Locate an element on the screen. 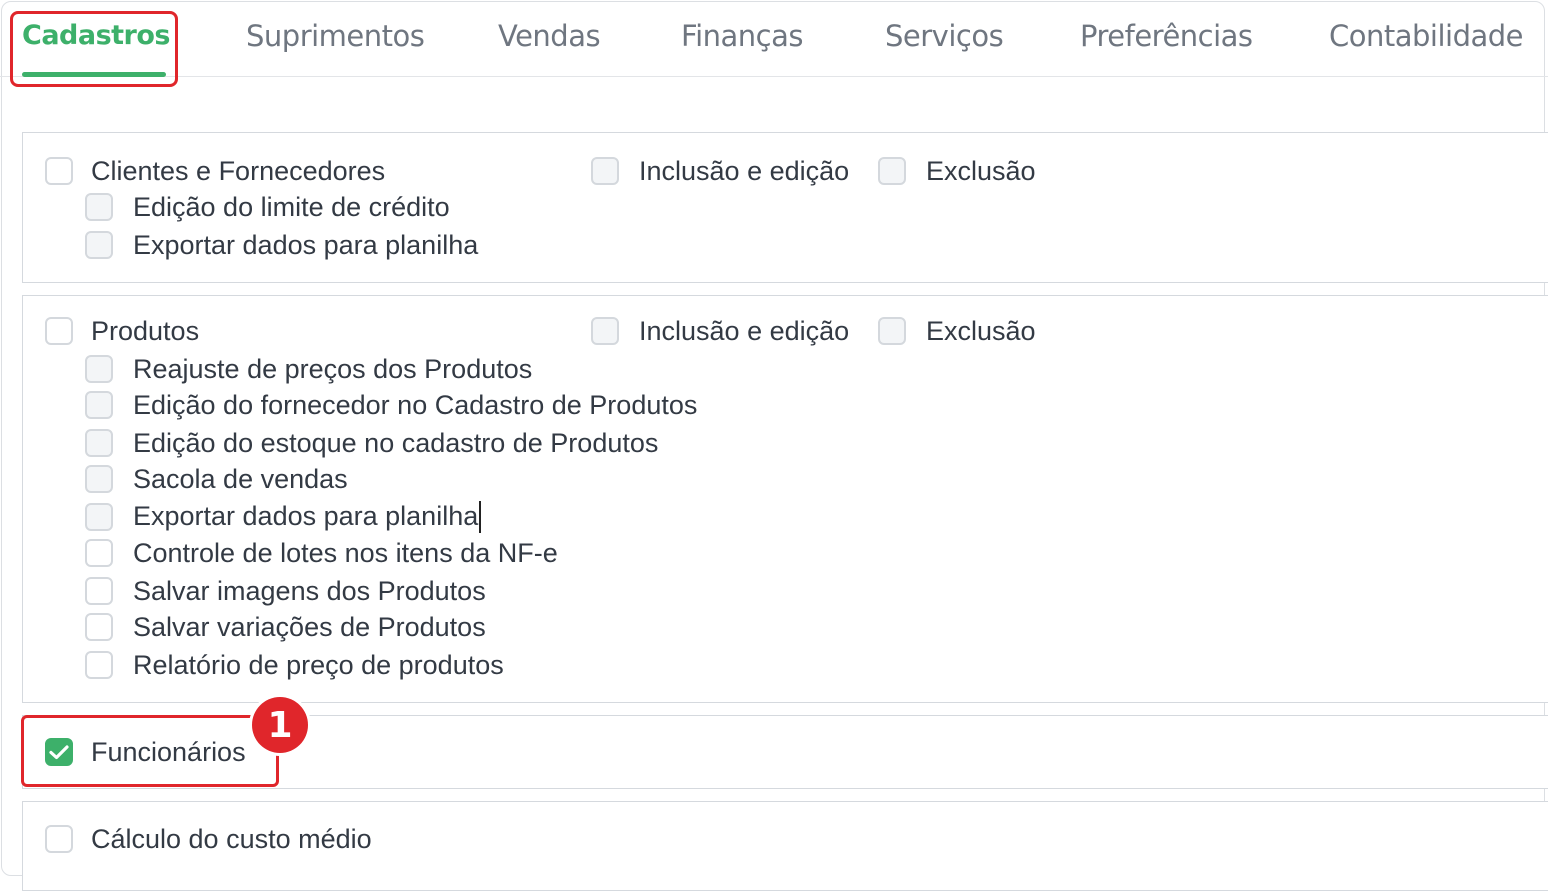 Image resolution: width=1548 pixels, height=891 pixels. permission-clientes-inclusao: Inclusão e edição is located at coordinates (720, 171).